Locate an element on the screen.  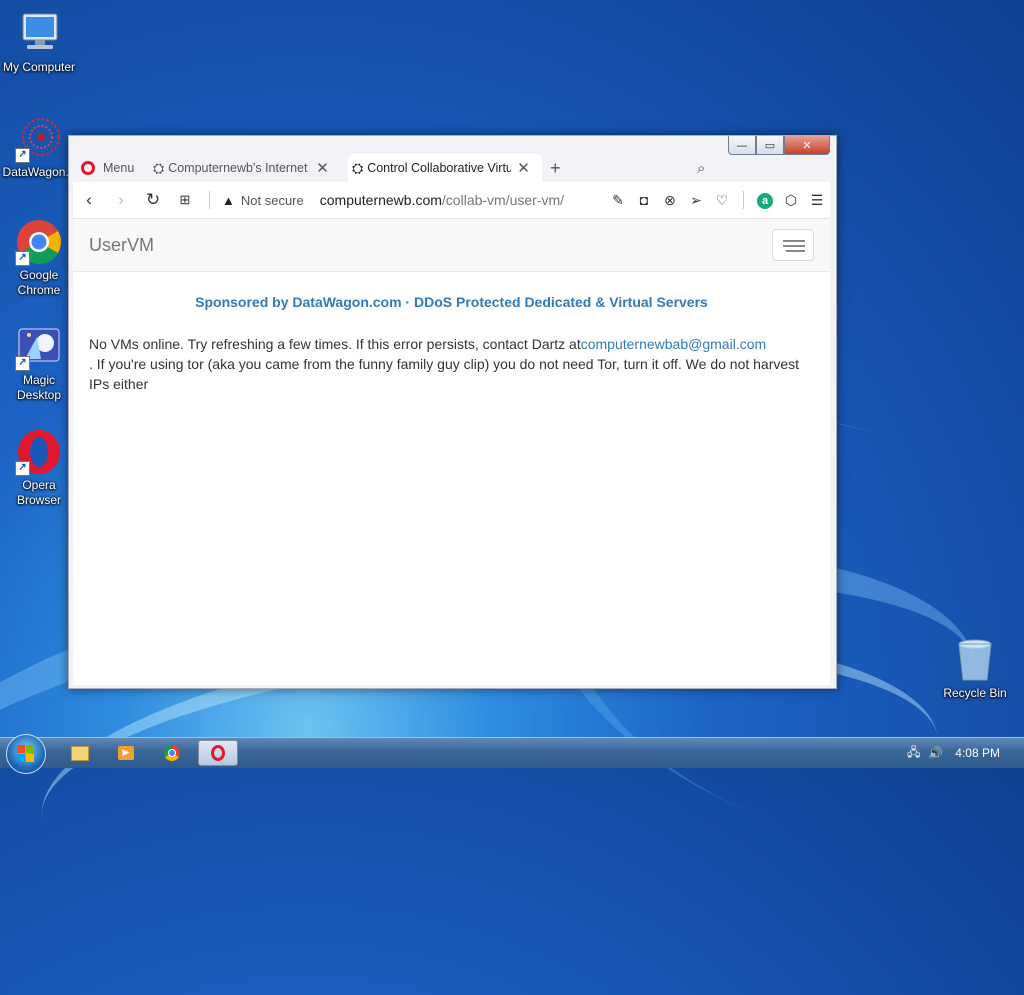
desktop-icon-label: Google Chrome is located at coordinates (39, 282).